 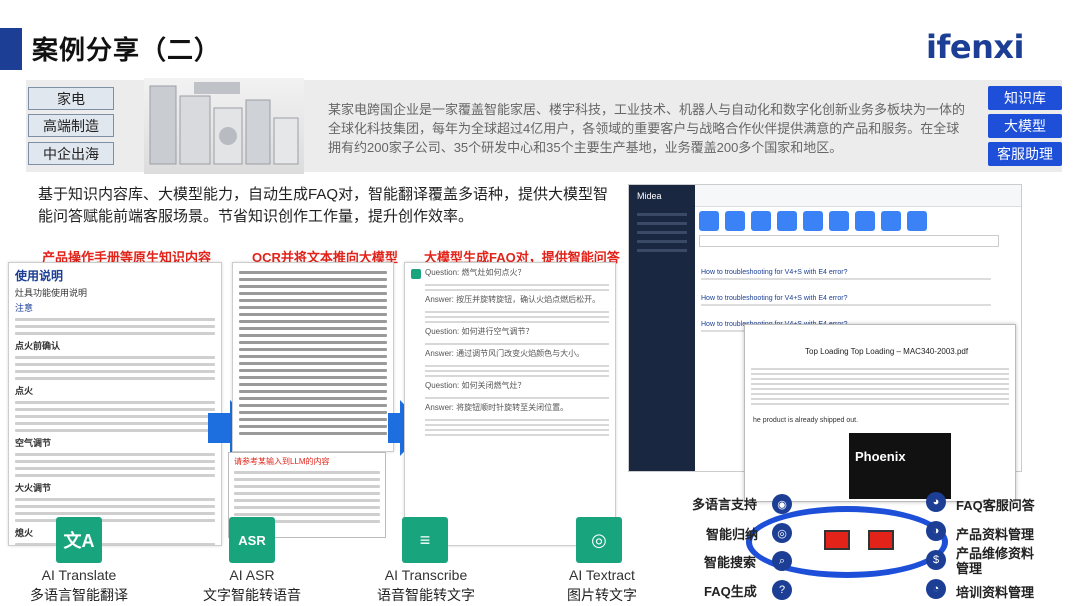 I want to click on asr-icon: ASR, so click(x=252, y=540).